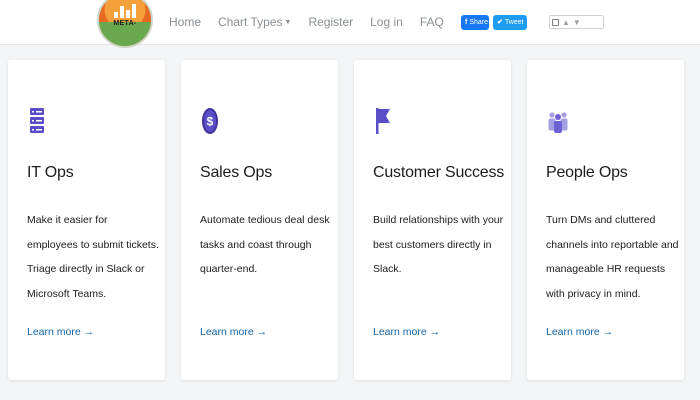 The image size is (700, 400). What do you see at coordinates (50, 172) in the screenshot?
I see `card-title: IT Ops` at bounding box center [50, 172].